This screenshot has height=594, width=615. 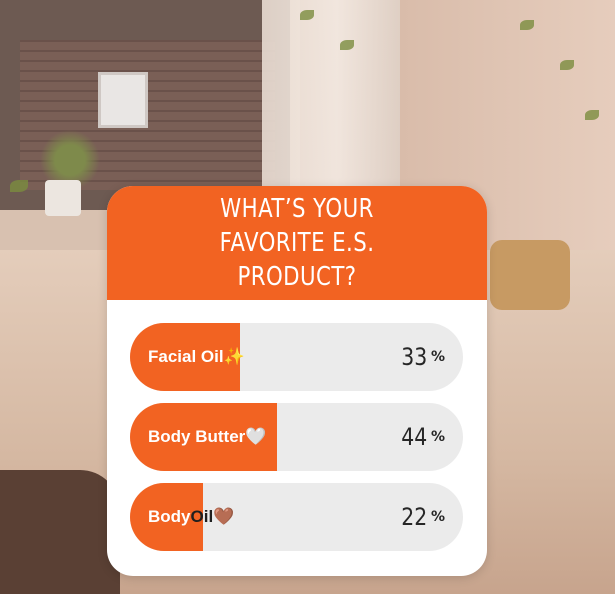 I want to click on option-percent: 33 %, so click(x=422, y=357).